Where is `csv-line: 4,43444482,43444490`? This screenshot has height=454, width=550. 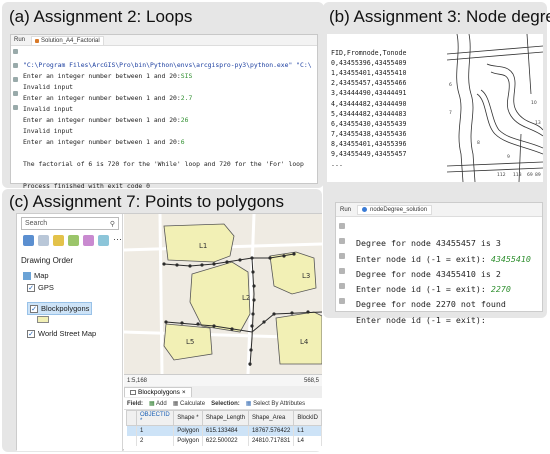
csv-line: 4,43444482,43444490 is located at coordinates (369, 103).